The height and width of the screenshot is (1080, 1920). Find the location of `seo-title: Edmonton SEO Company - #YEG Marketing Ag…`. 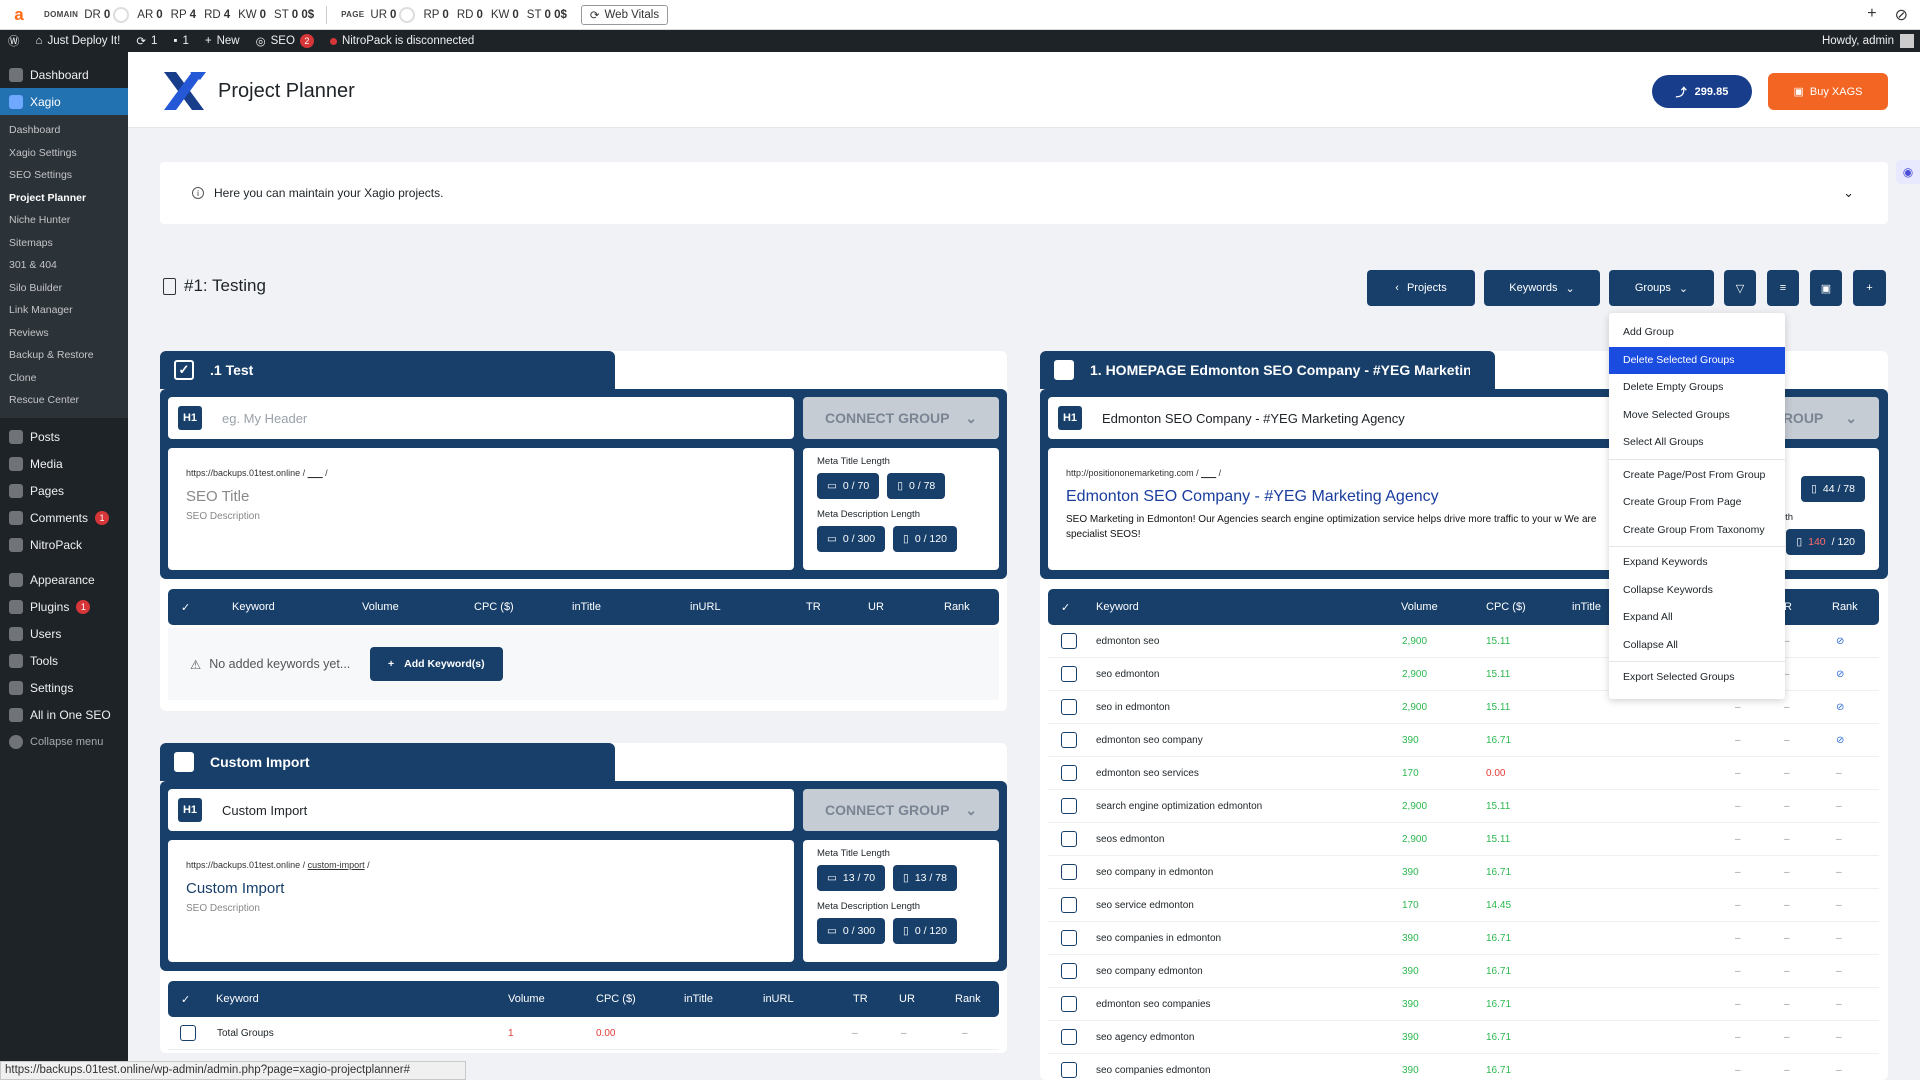

seo-title: Edmonton SEO Company - #YEG Marketing Ag… is located at coordinates (1361, 497).